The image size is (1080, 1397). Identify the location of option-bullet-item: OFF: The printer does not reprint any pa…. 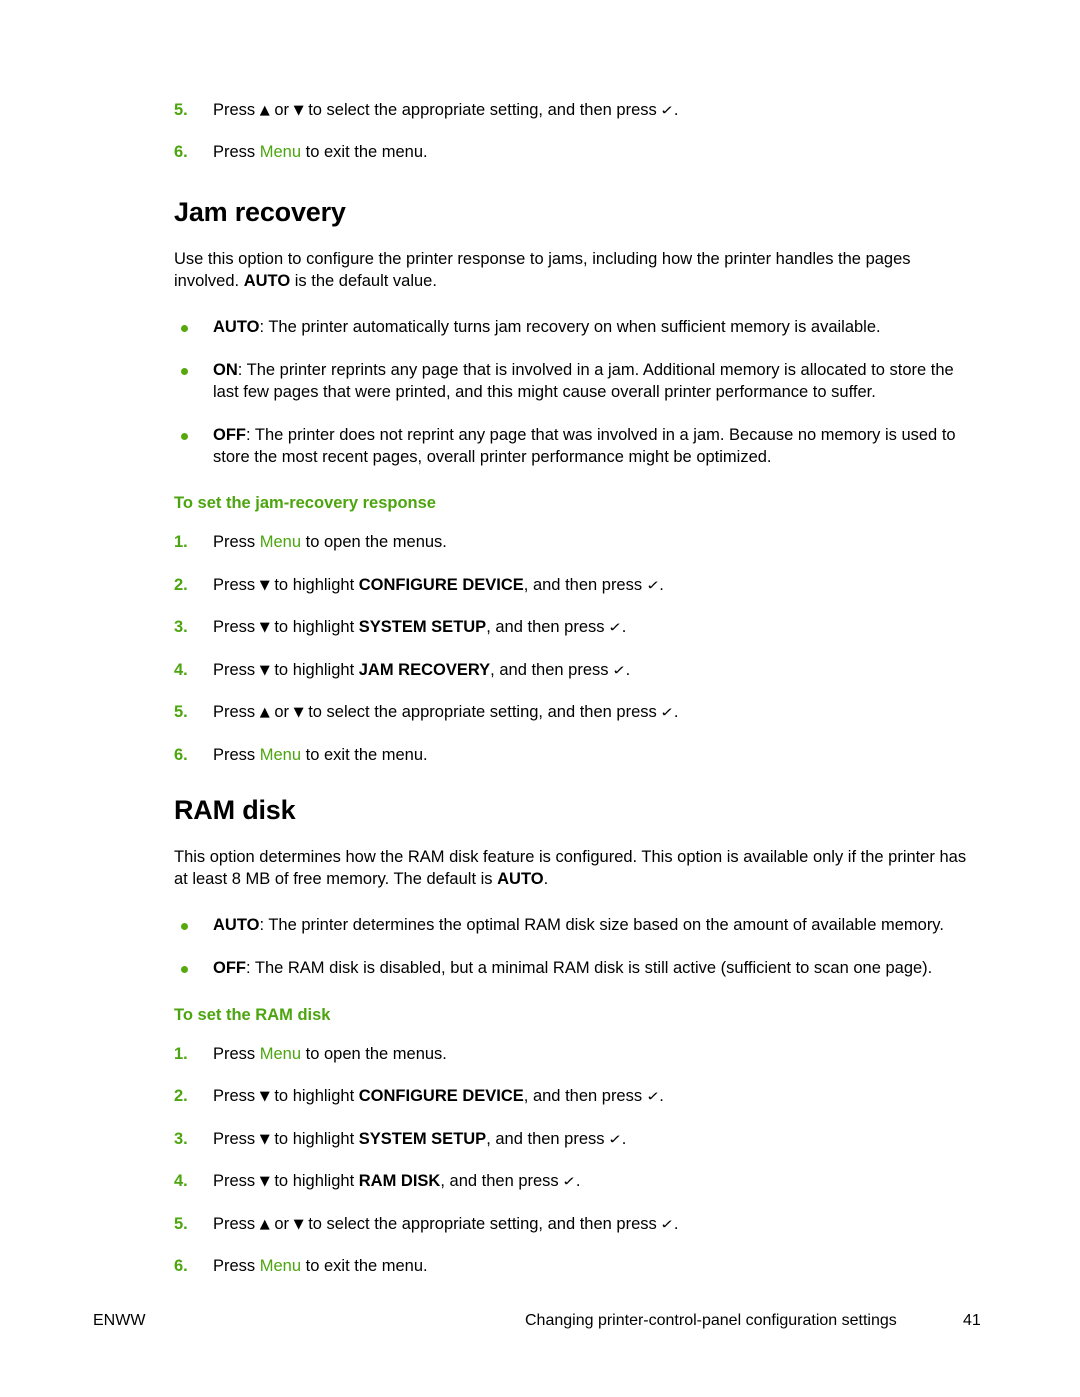
(574, 447).